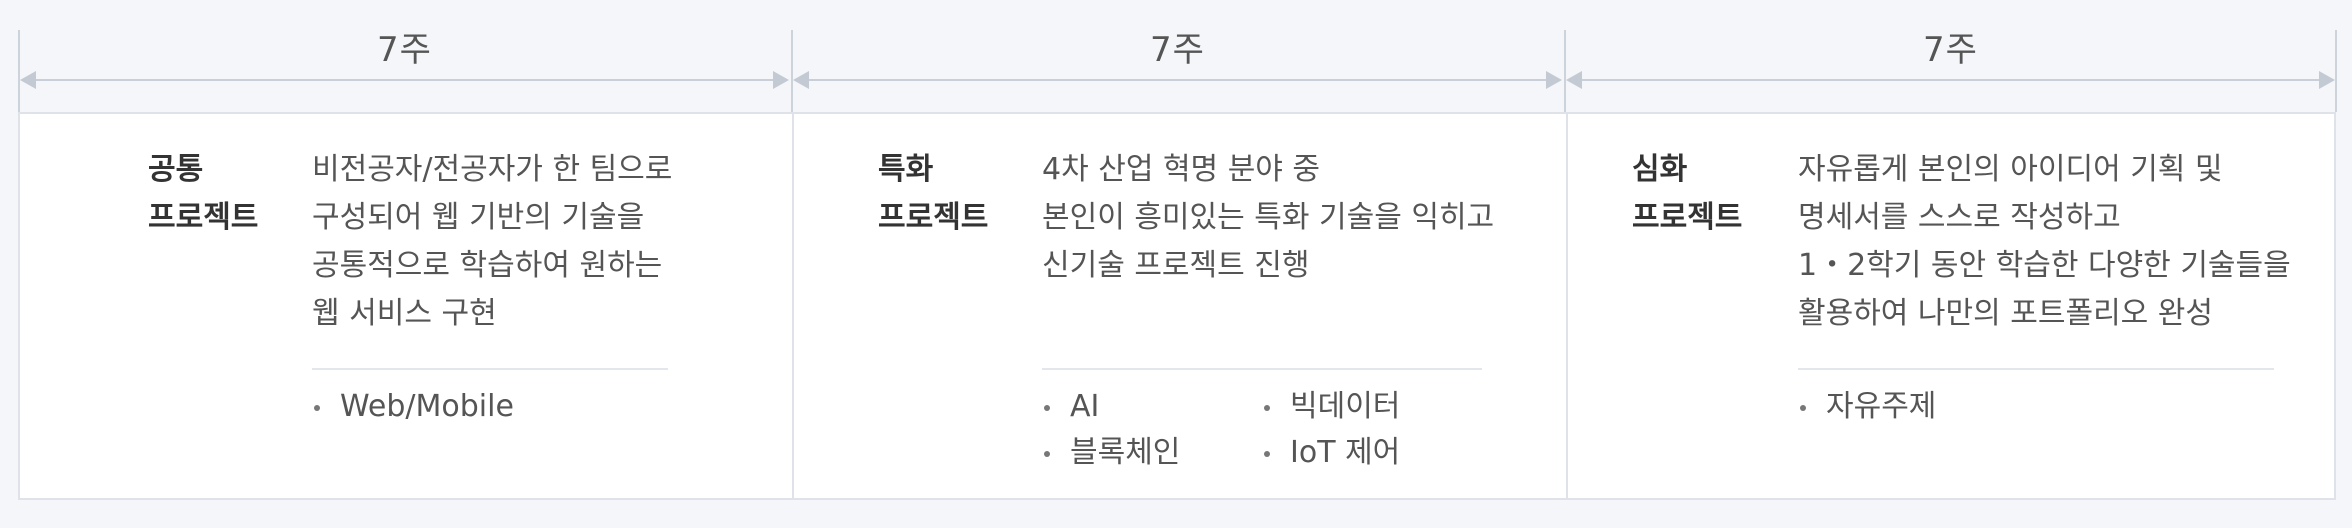  Describe the element at coordinates (1372, 453) in the screenshot. I see `tag-item: IoT 제어` at that location.